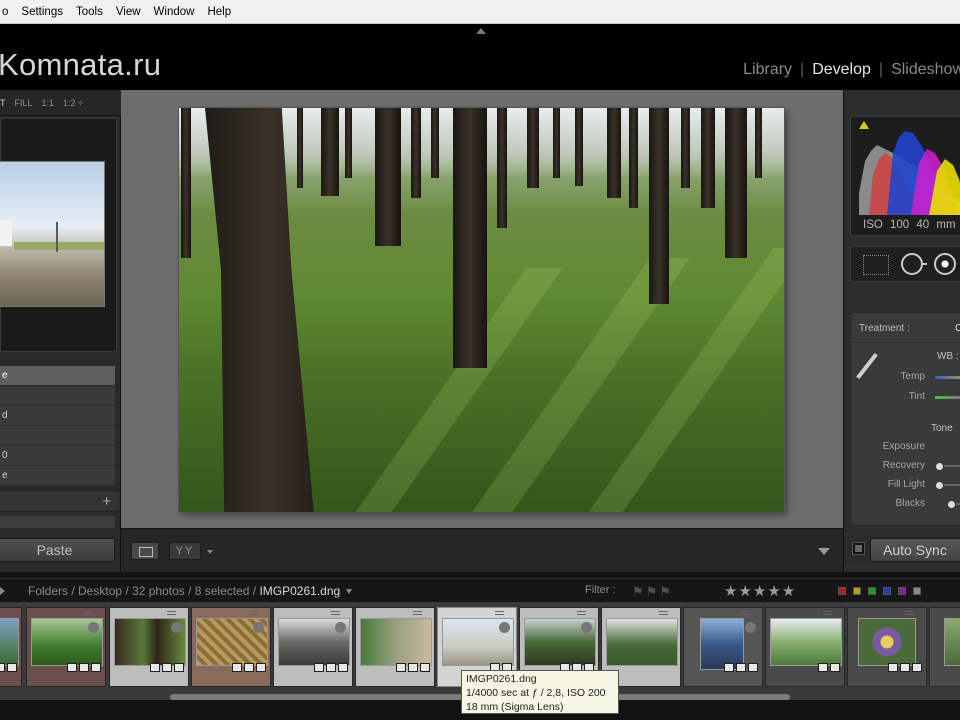 The width and height of the screenshot is (960, 720). Describe the element at coordinates (2, 591) in the screenshot. I see `filmstrip-back-arrow-icon` at that location.